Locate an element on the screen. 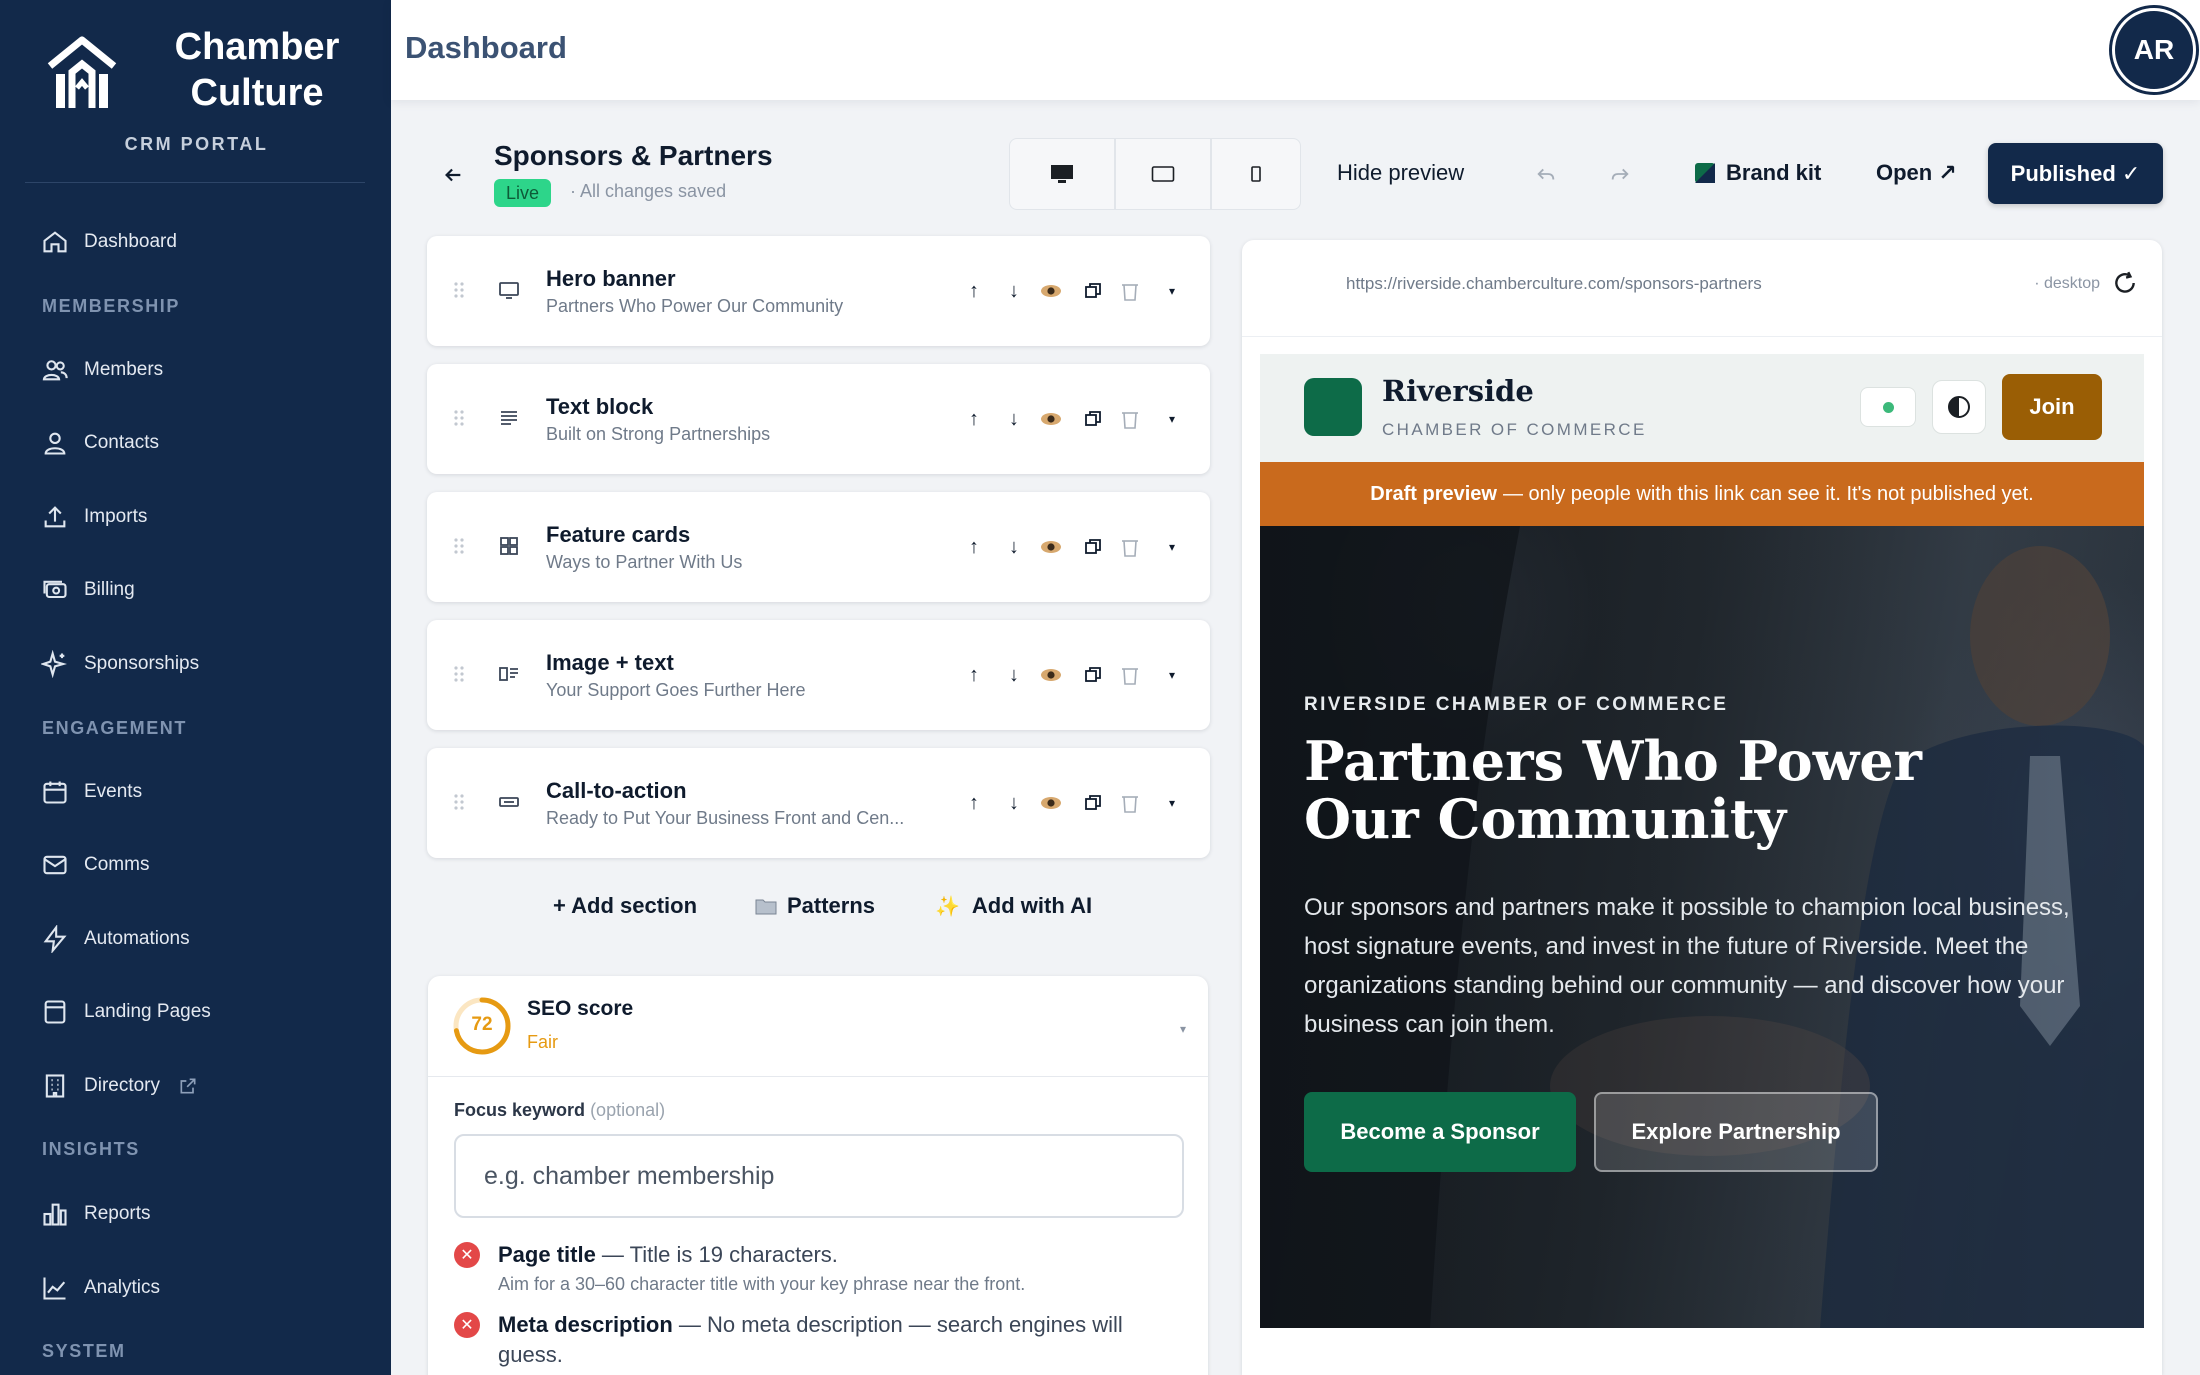 Image resolution: width=2200 pixels, height=1375 pixels. hide-preview-button: Hide preview is located at coordinates (1400, 173).